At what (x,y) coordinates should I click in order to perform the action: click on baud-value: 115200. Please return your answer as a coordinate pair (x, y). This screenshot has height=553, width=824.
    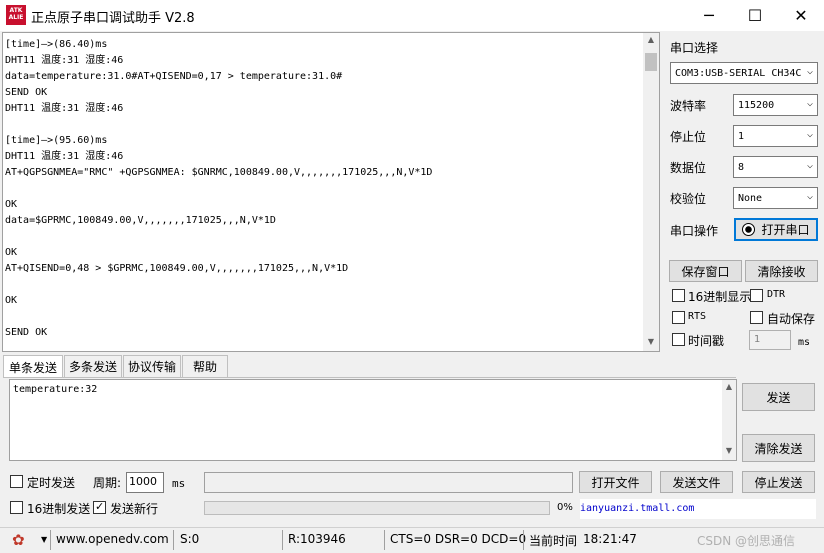
    Looking at the image, I should click on (756, 105).